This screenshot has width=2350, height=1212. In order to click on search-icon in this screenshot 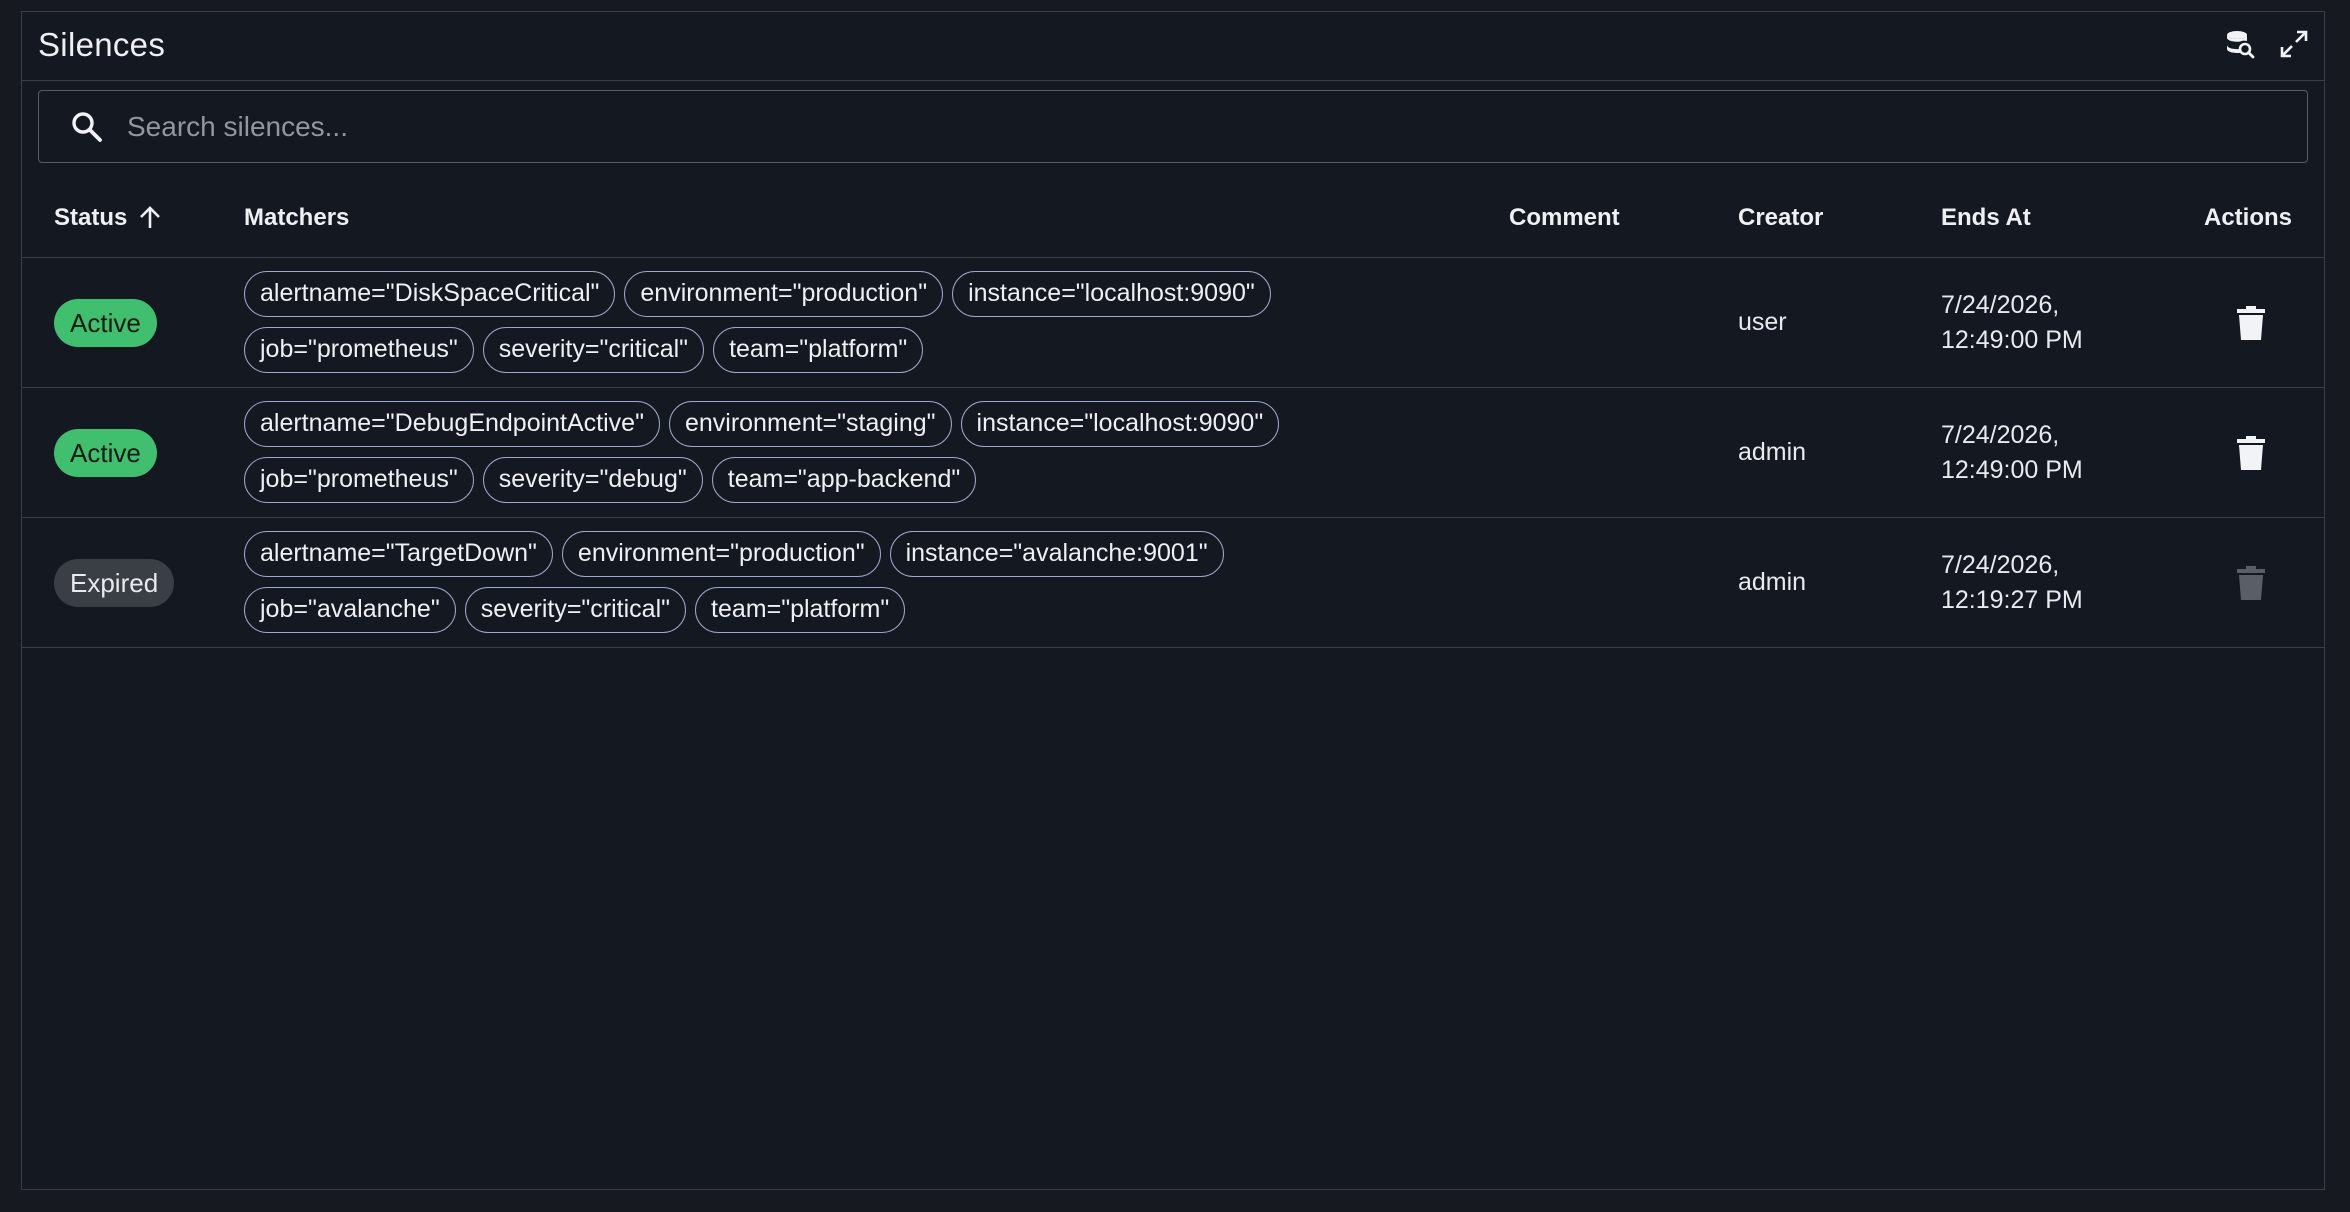, I will do `click(87, 126)`.